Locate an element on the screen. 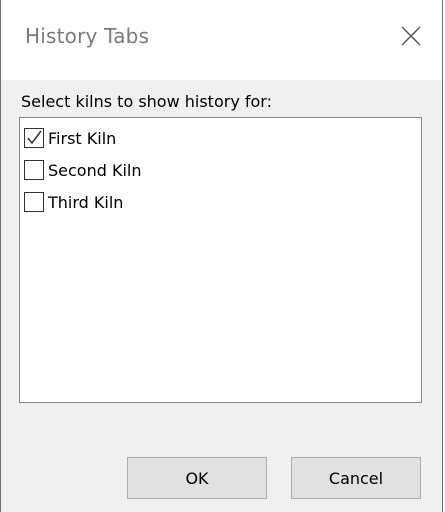 The width and height of the screenshot is (445, 512). close-button is located at coordinates (412, 35).